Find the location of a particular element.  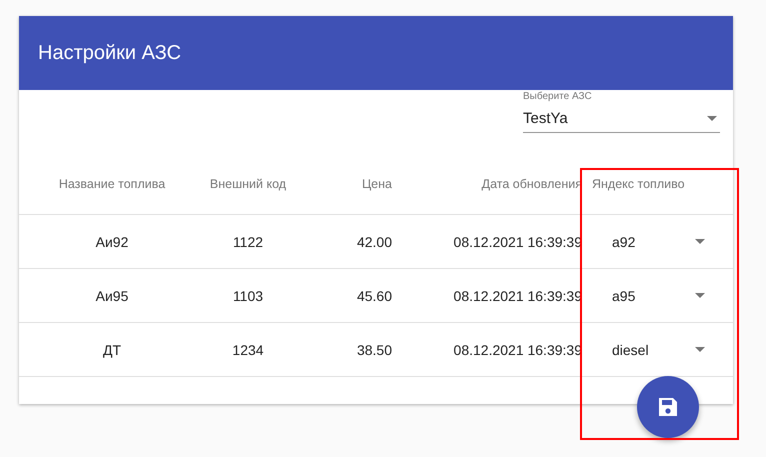

column-header: Дата обновления is located at coordinates (531, 184).